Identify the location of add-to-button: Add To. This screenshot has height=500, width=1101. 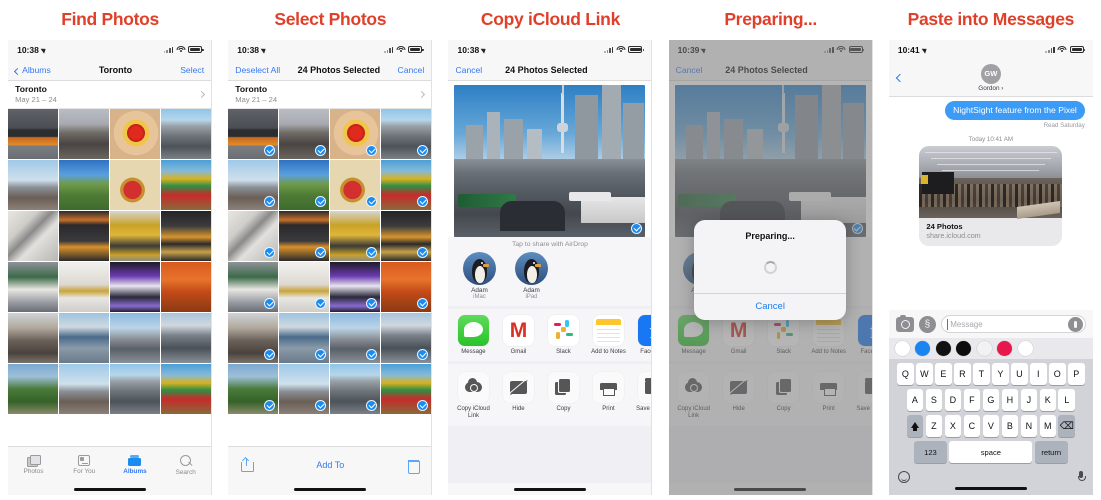
(330, 465).